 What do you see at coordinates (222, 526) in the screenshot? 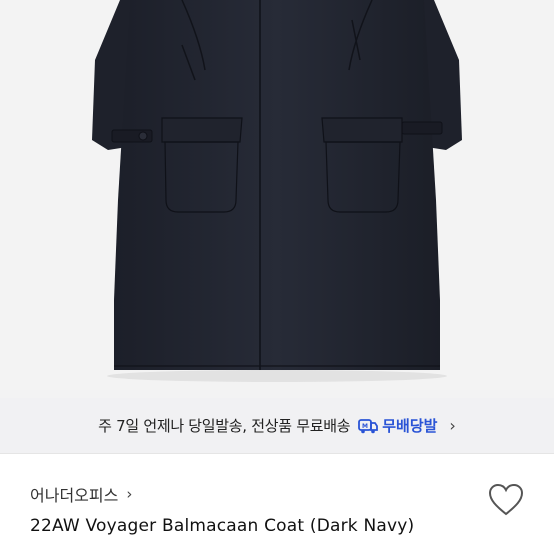
I see `product-title: 22AW Voyager Balmacaan Coat (Dark Navy)` at bounding box center [222, 526].